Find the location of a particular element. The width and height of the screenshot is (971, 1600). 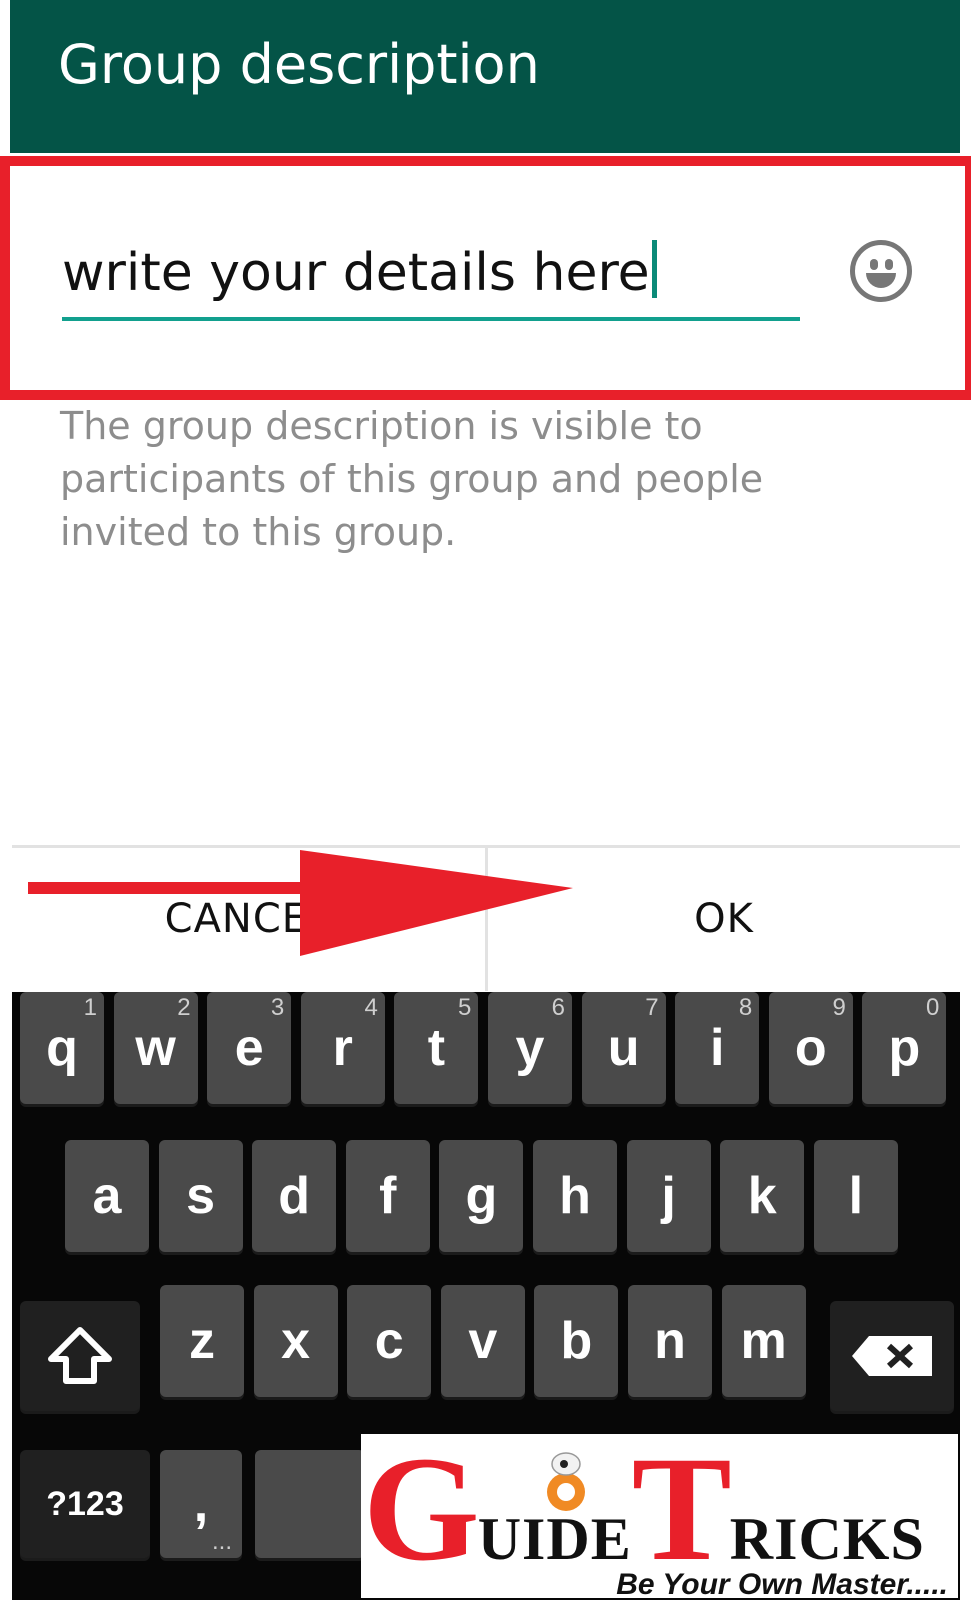

key-label: b is located at coordinates (576, 1341).